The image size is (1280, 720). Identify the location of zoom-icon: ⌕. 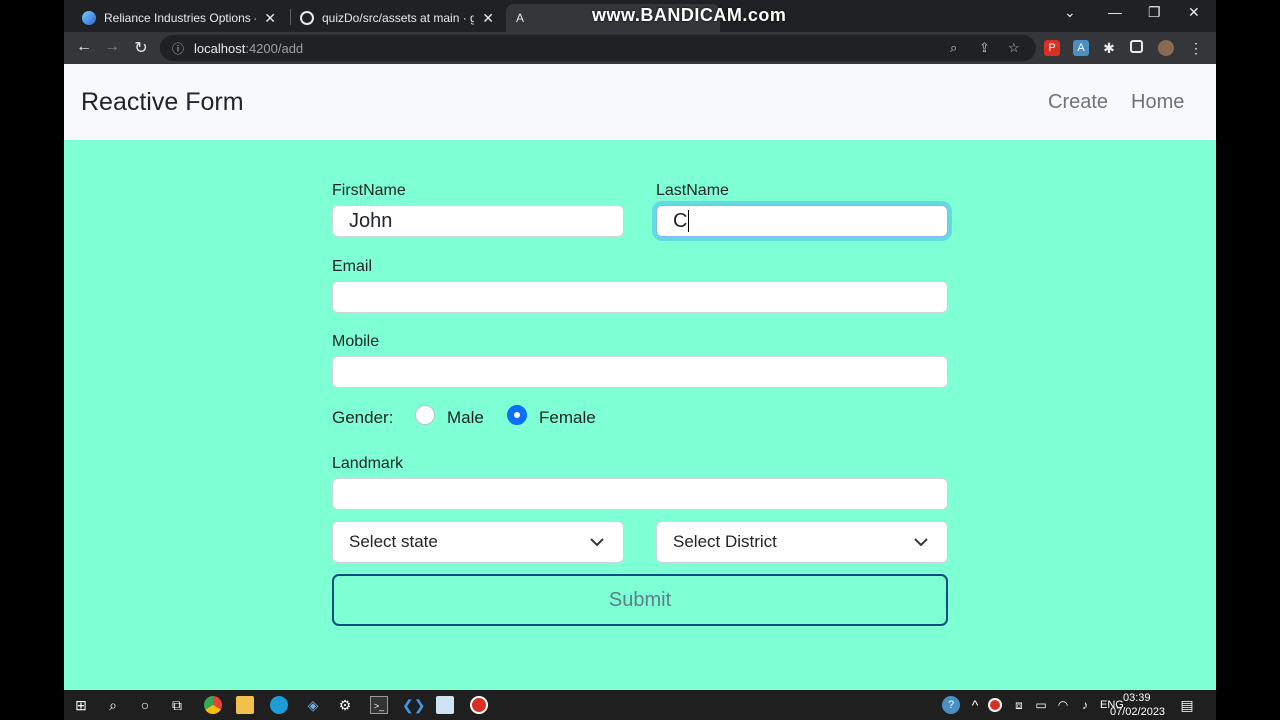
(953, 48).